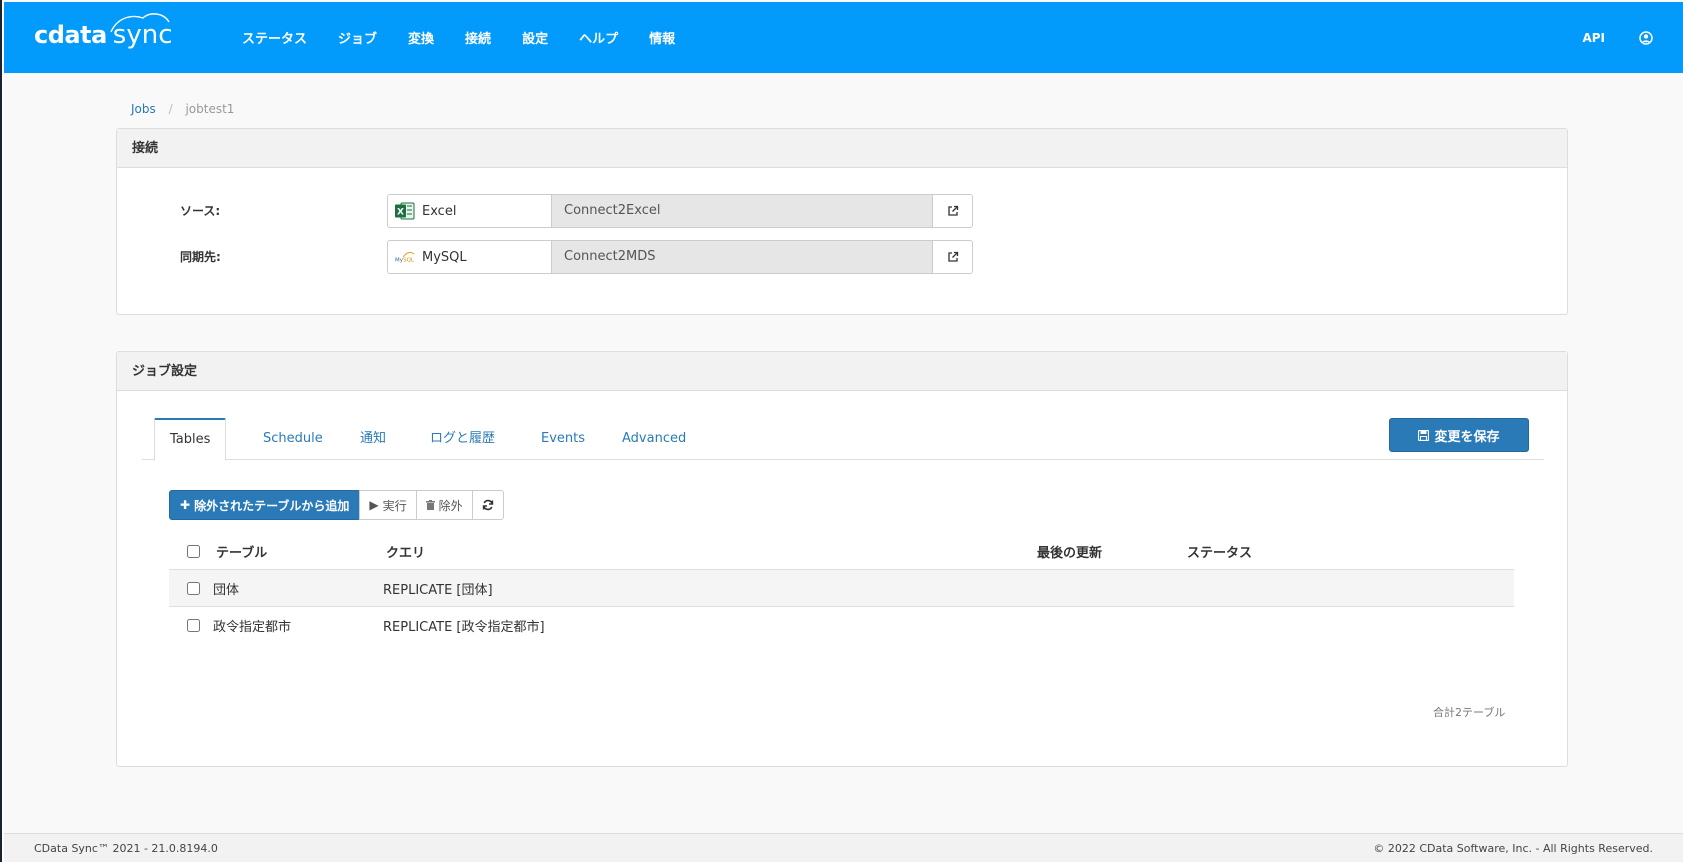 This screenshot has width=1683, height=862. I want to click on table-header: テーブル クエリ 最後の更新 ステータス, so click(841, 551).